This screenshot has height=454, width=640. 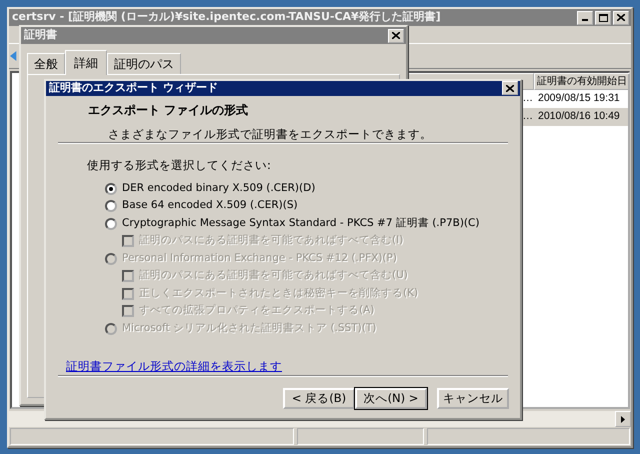 I want to click on maximize-icon, so click(x=603, y=18).